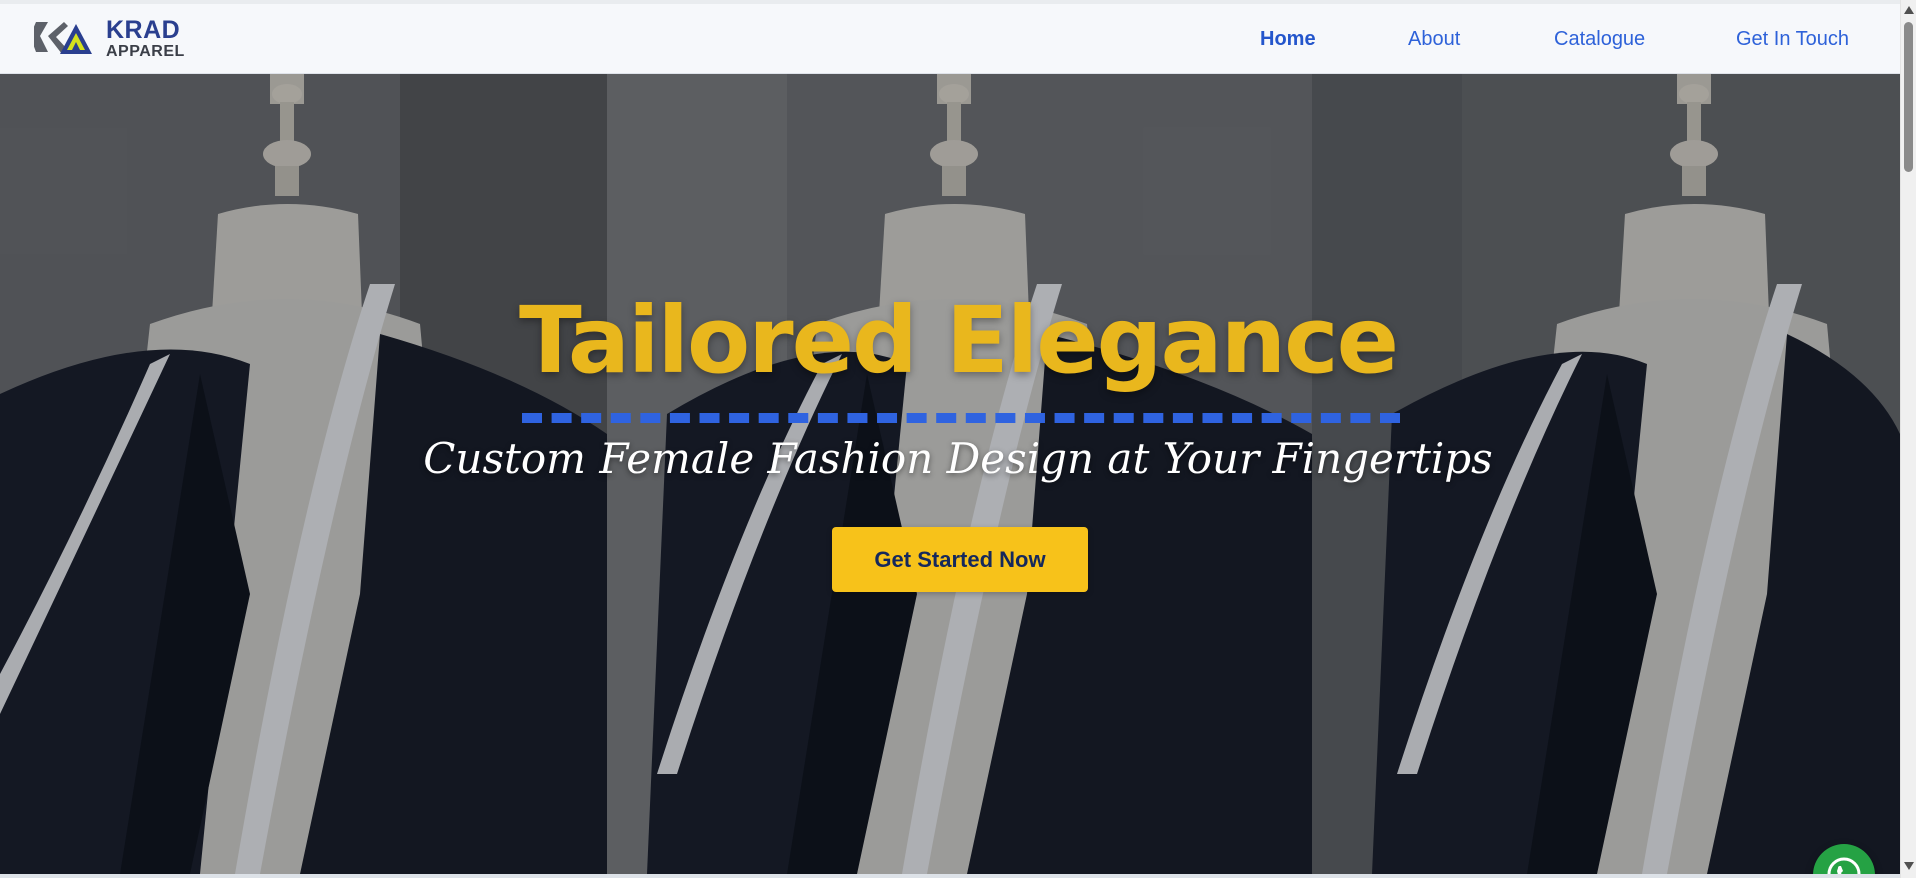 The height and width of the screenshot is (878, 1916). What do you see at coordinates (1550, 39) in the screenshot?
I see `main-nav: Home About Catalogue Get In Touch` at bounding box center [1550, 39].